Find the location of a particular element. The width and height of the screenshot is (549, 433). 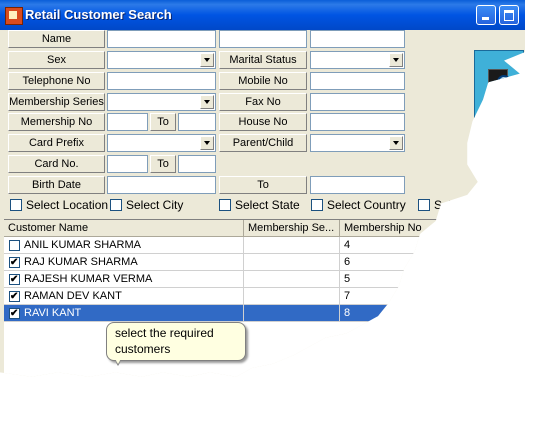

telephone-label: Telephone No is located at coordinates (56, 81).